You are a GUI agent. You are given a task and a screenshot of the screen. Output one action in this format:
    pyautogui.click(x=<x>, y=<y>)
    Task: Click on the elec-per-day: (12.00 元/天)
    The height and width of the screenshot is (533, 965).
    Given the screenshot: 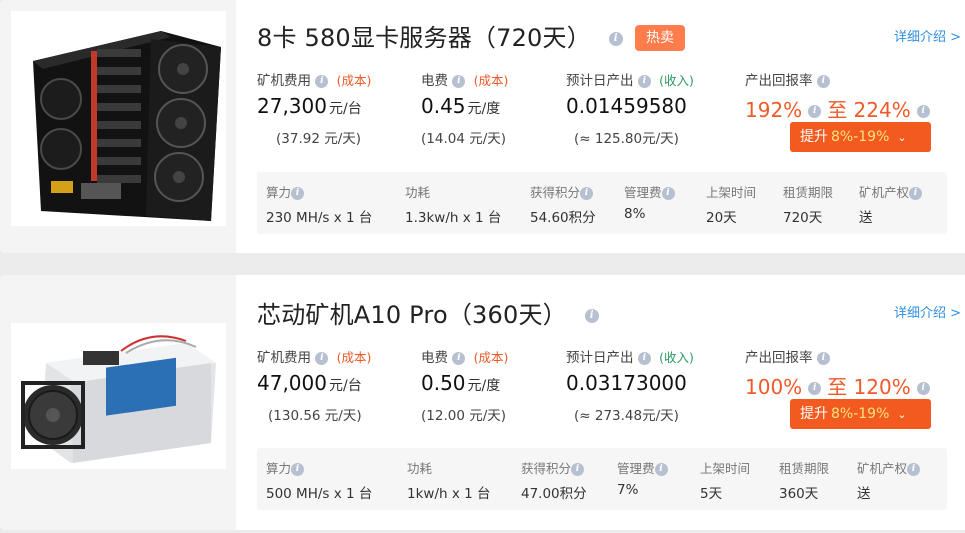 What is the action you would take?
    pyautogui.click(x=464, y=416)
    